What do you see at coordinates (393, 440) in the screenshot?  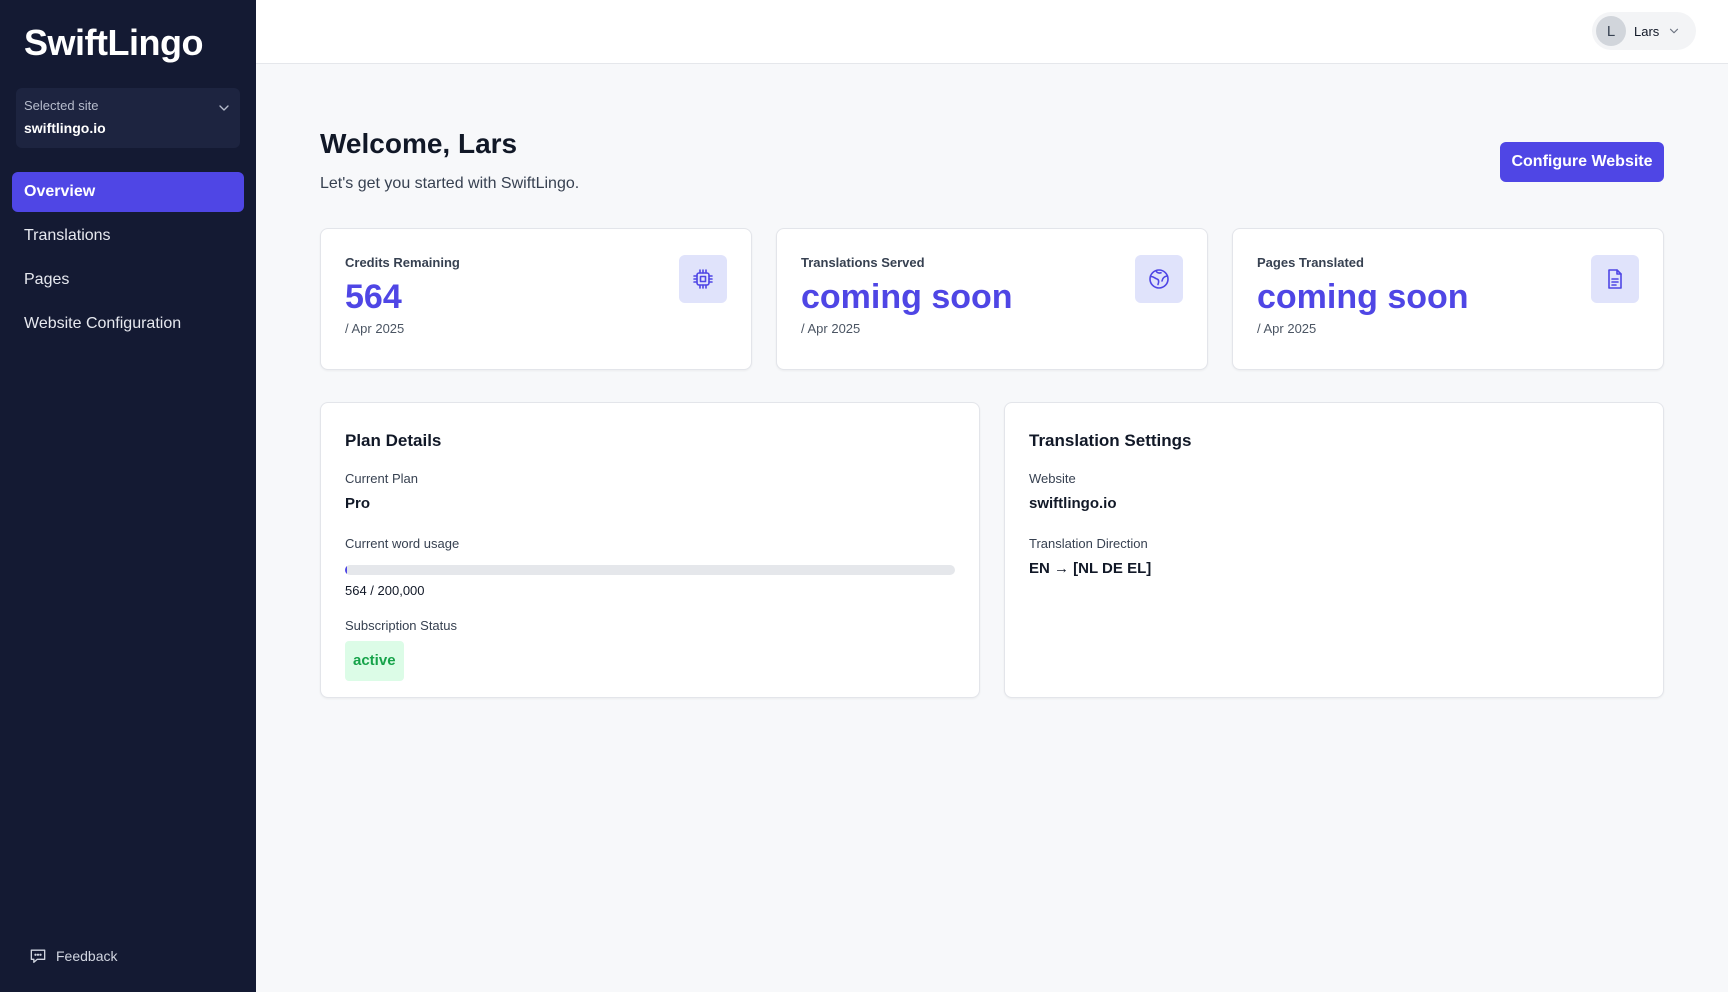 I see `panel-title: Plan Details` at bounding box center [393, 440].